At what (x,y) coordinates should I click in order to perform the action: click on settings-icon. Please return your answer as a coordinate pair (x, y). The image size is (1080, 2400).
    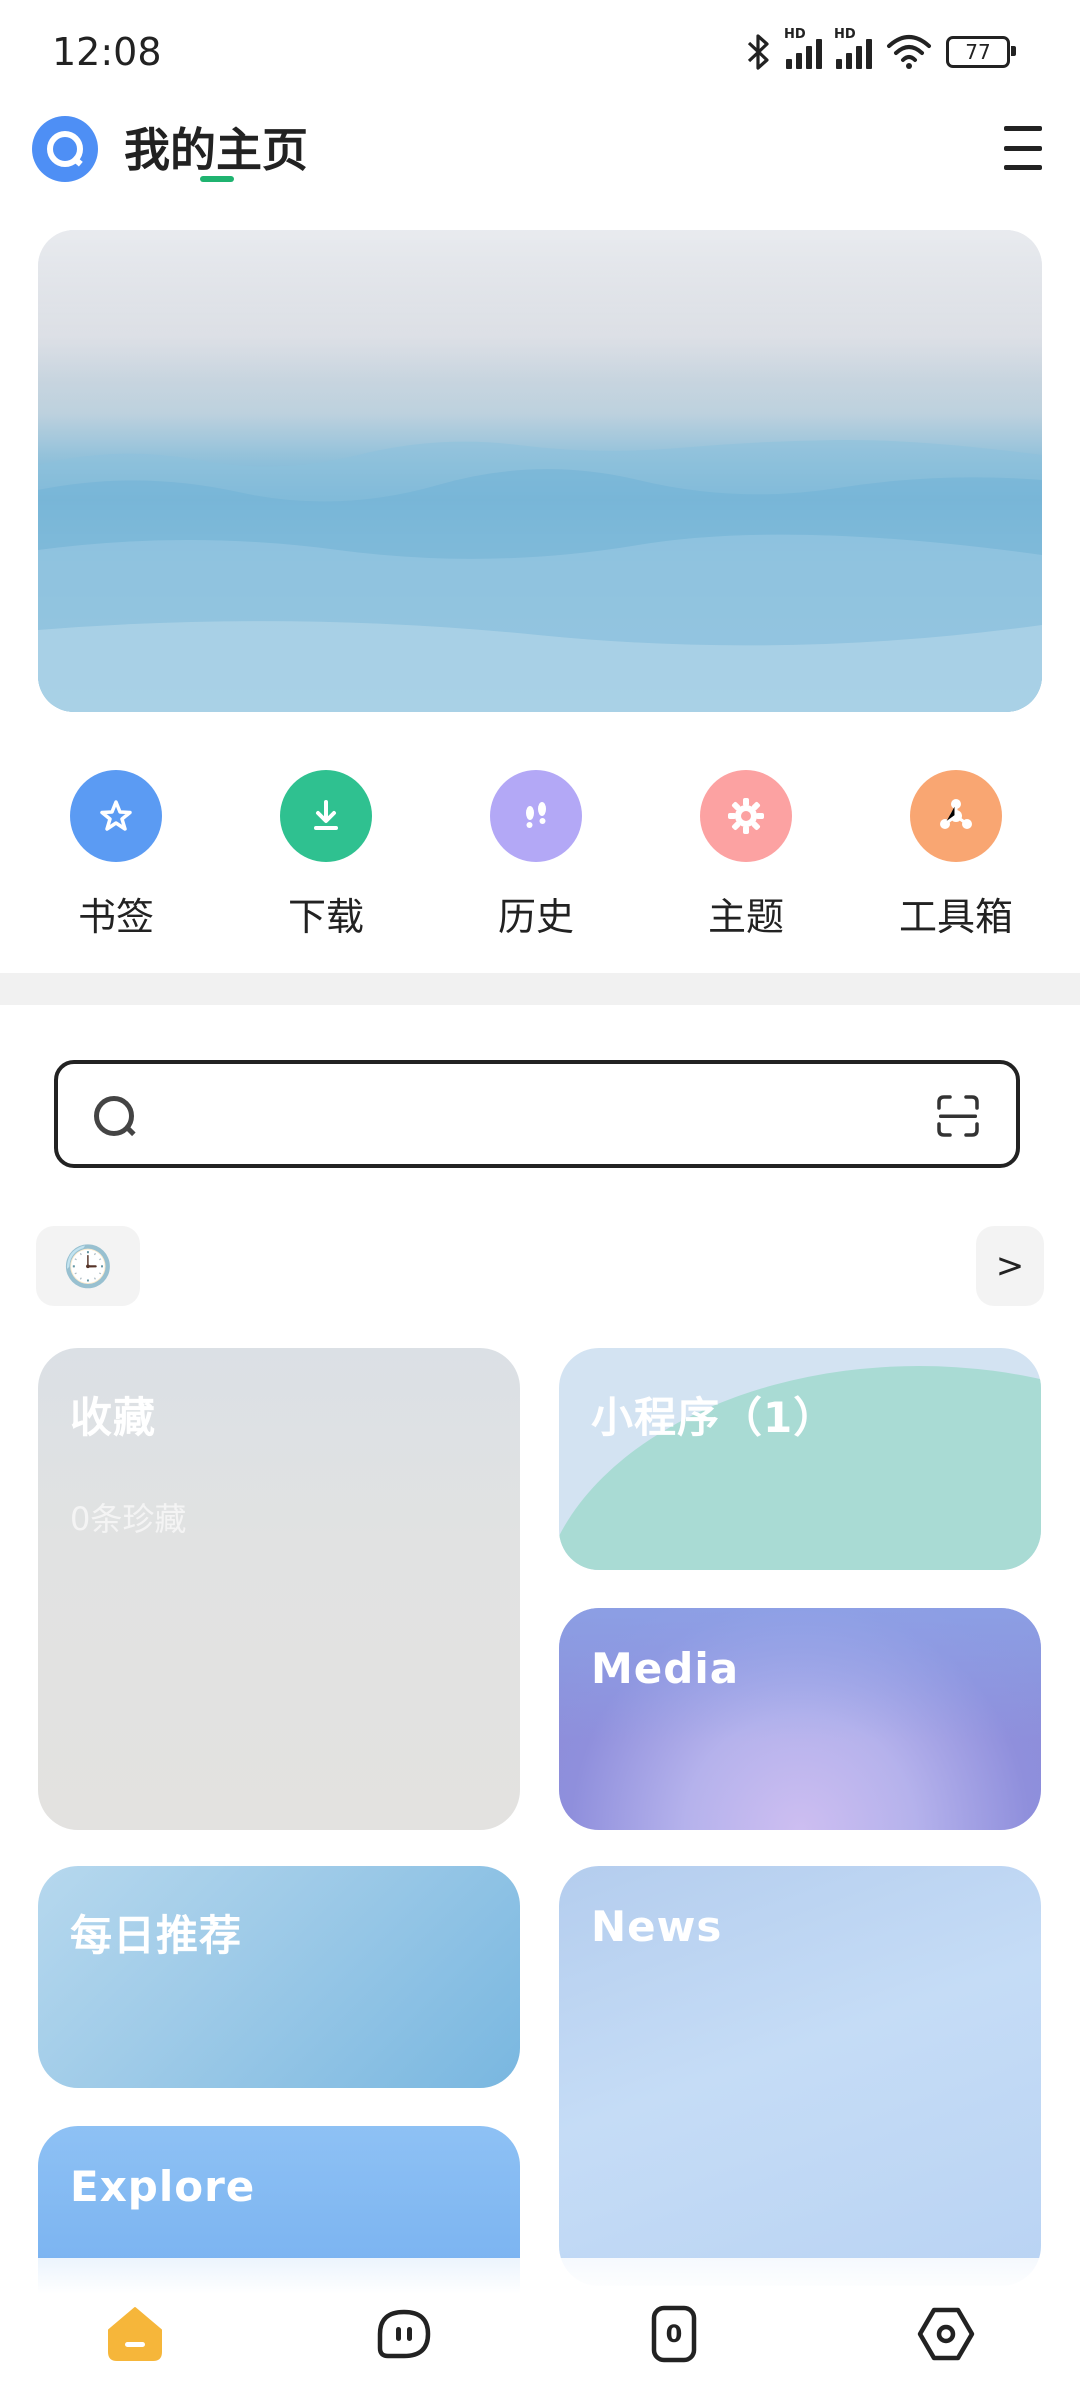
    Looking at the image, I should click on (946, 2334).